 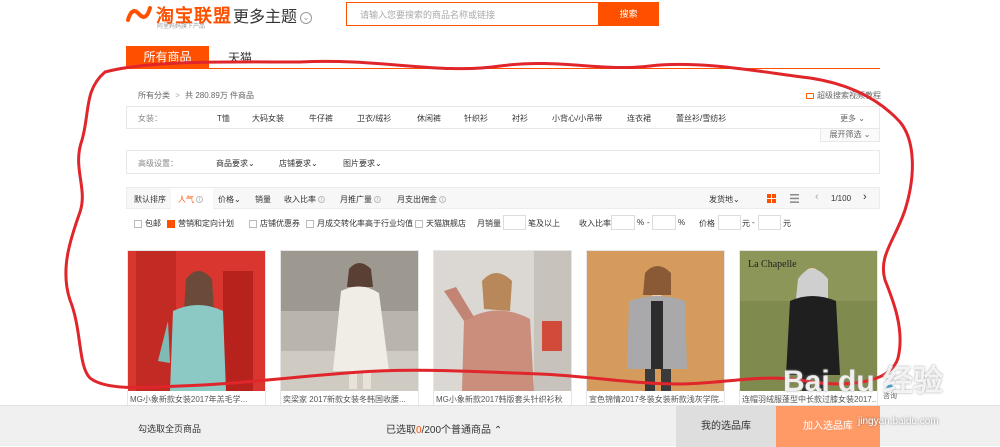 What do you see at coordinates (169, 428) in the screenshot?
I see `select-all-page-button: 勾选取全页商品` at bounding box center [169, 428].